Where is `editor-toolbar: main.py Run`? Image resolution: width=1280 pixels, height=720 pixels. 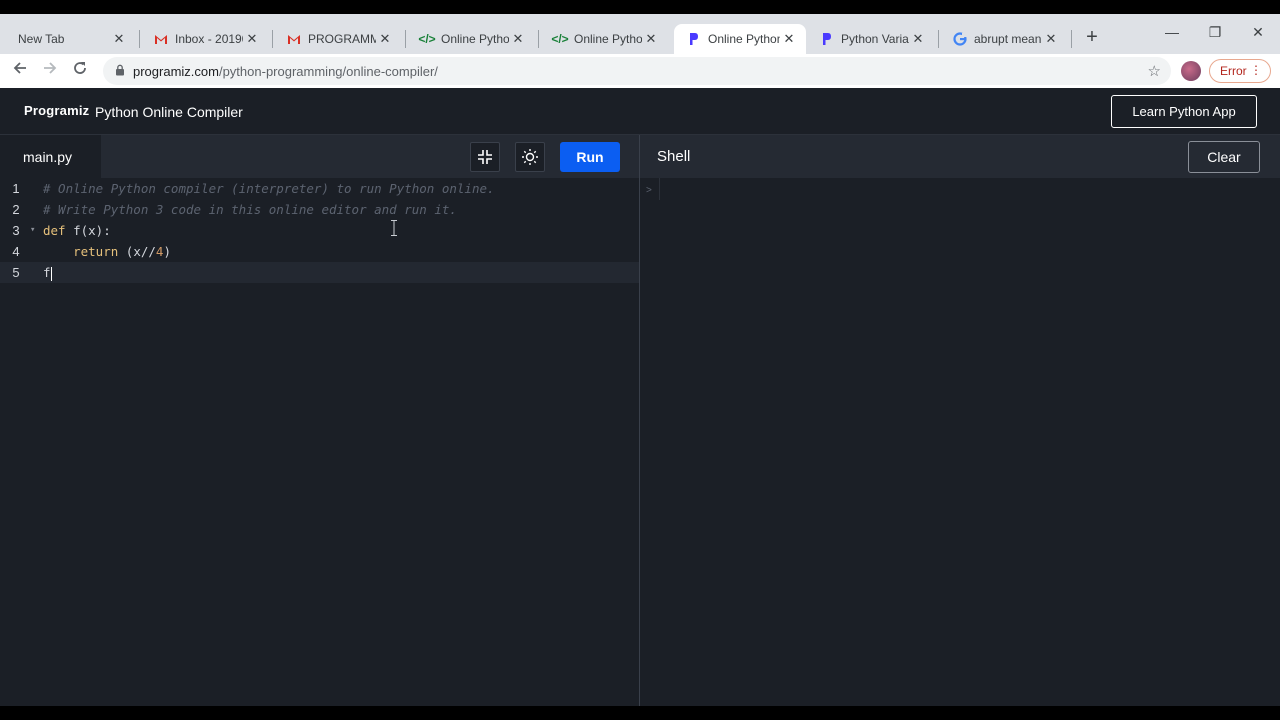 editor-toolbar: main.py Run is located at coordinates (319, 156).